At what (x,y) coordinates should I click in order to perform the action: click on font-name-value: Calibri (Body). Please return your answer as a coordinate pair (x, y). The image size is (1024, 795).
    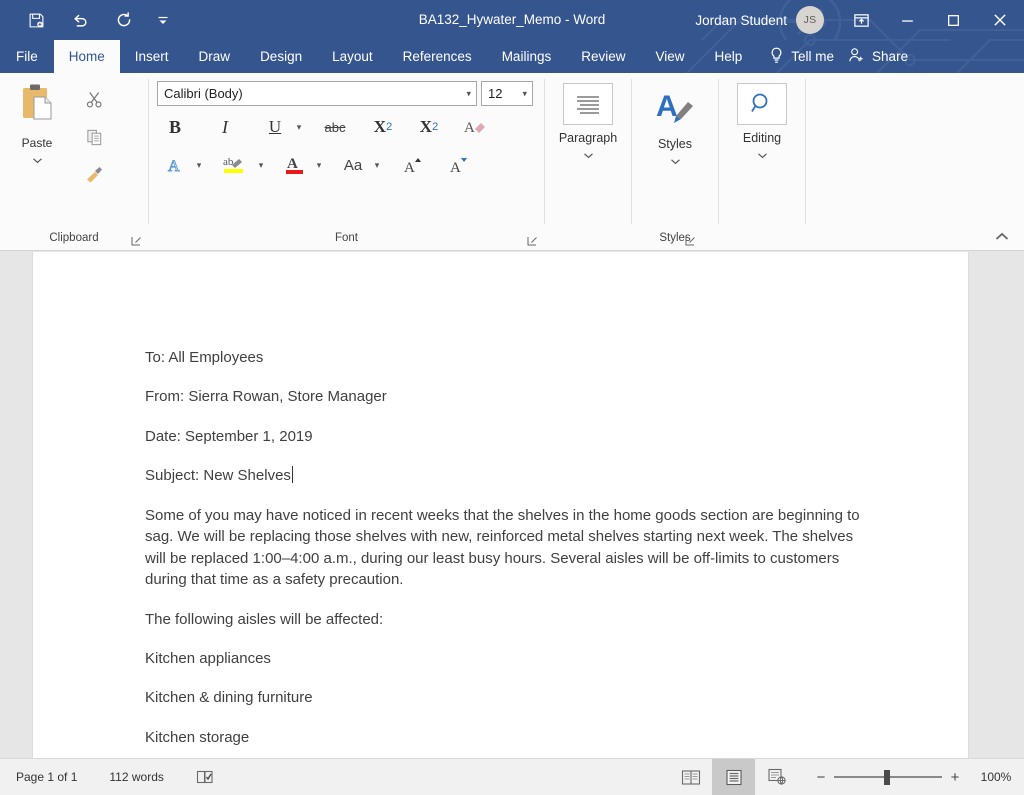
    Looking at the image, I should click on (203, 93).